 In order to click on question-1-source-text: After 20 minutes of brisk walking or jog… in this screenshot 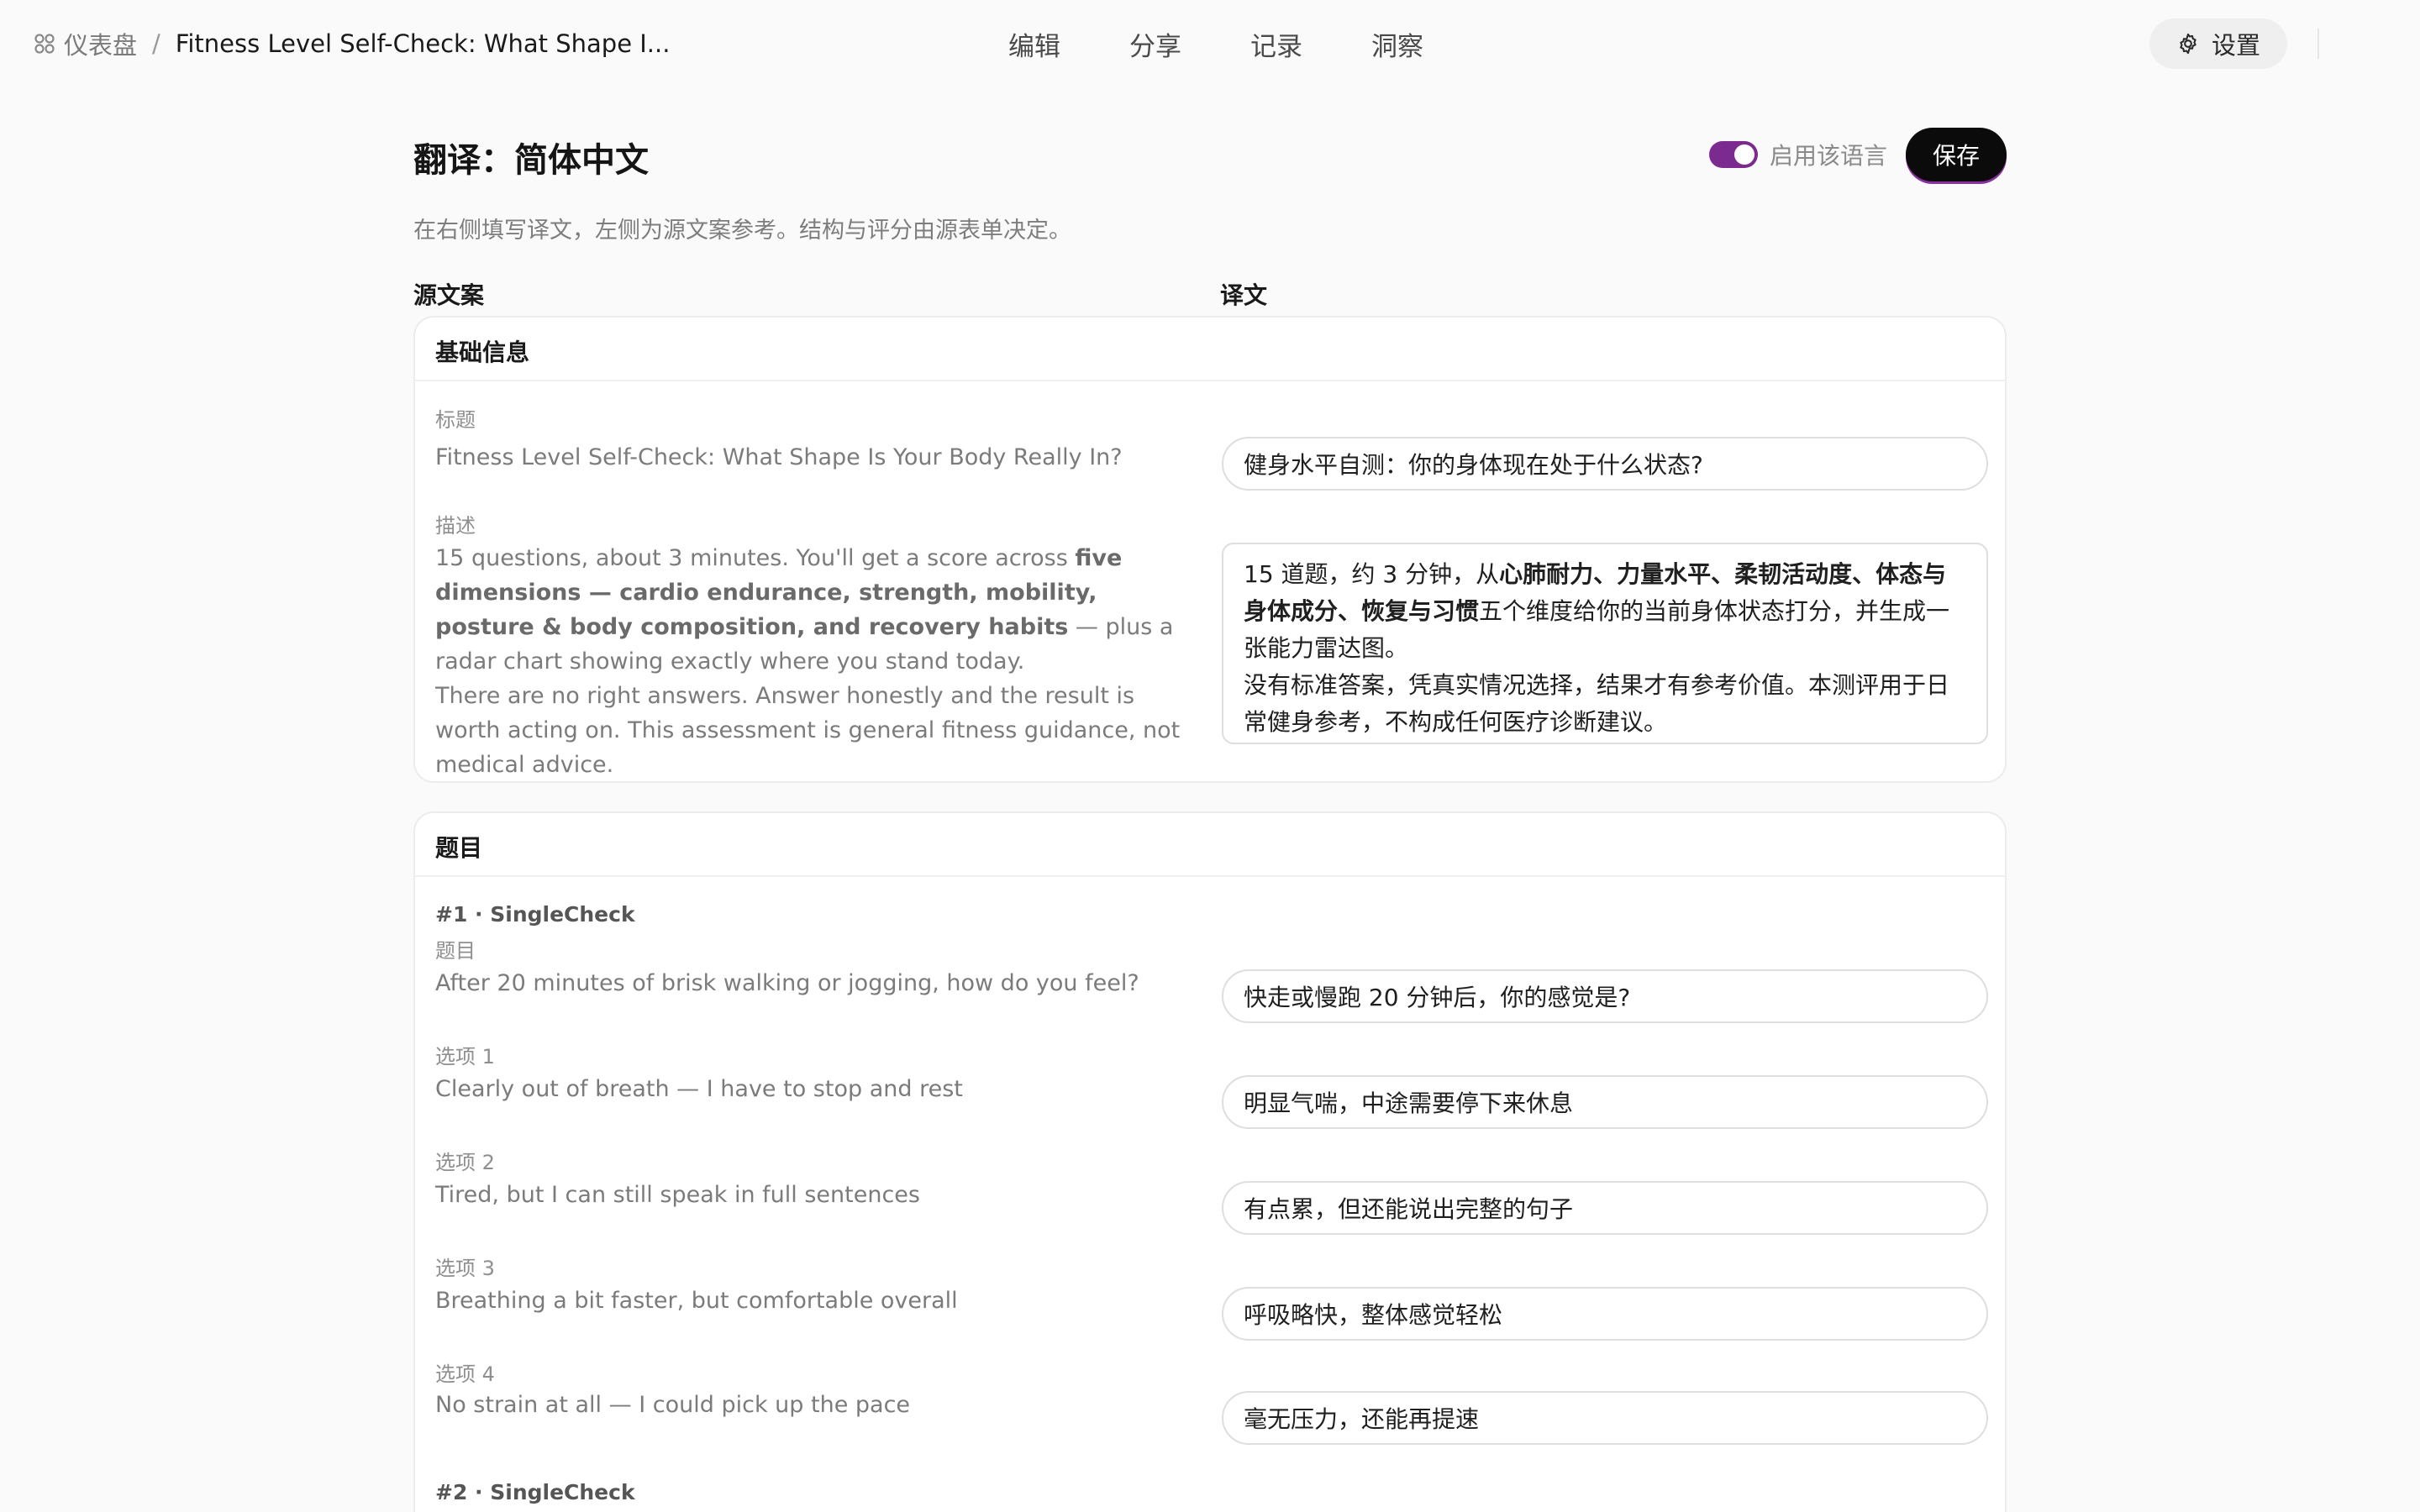, I will do `click(787, 983)`.